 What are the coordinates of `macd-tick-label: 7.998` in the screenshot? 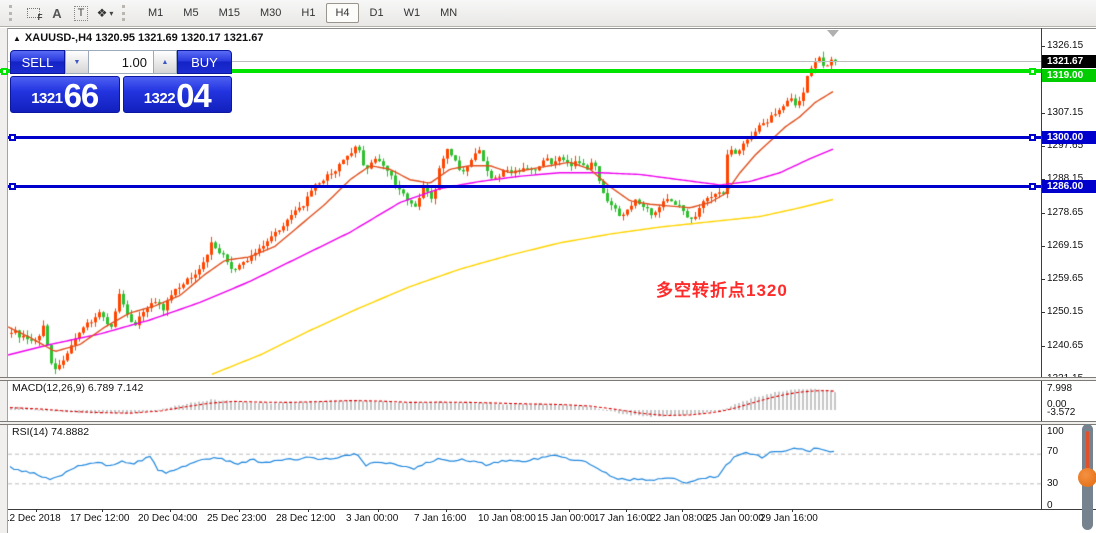 It's located at (1060, 388).